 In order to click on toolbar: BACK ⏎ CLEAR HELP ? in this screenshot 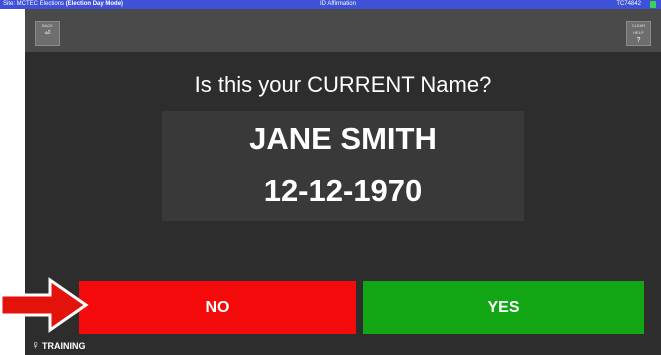, I will do `click(343, 30)`.